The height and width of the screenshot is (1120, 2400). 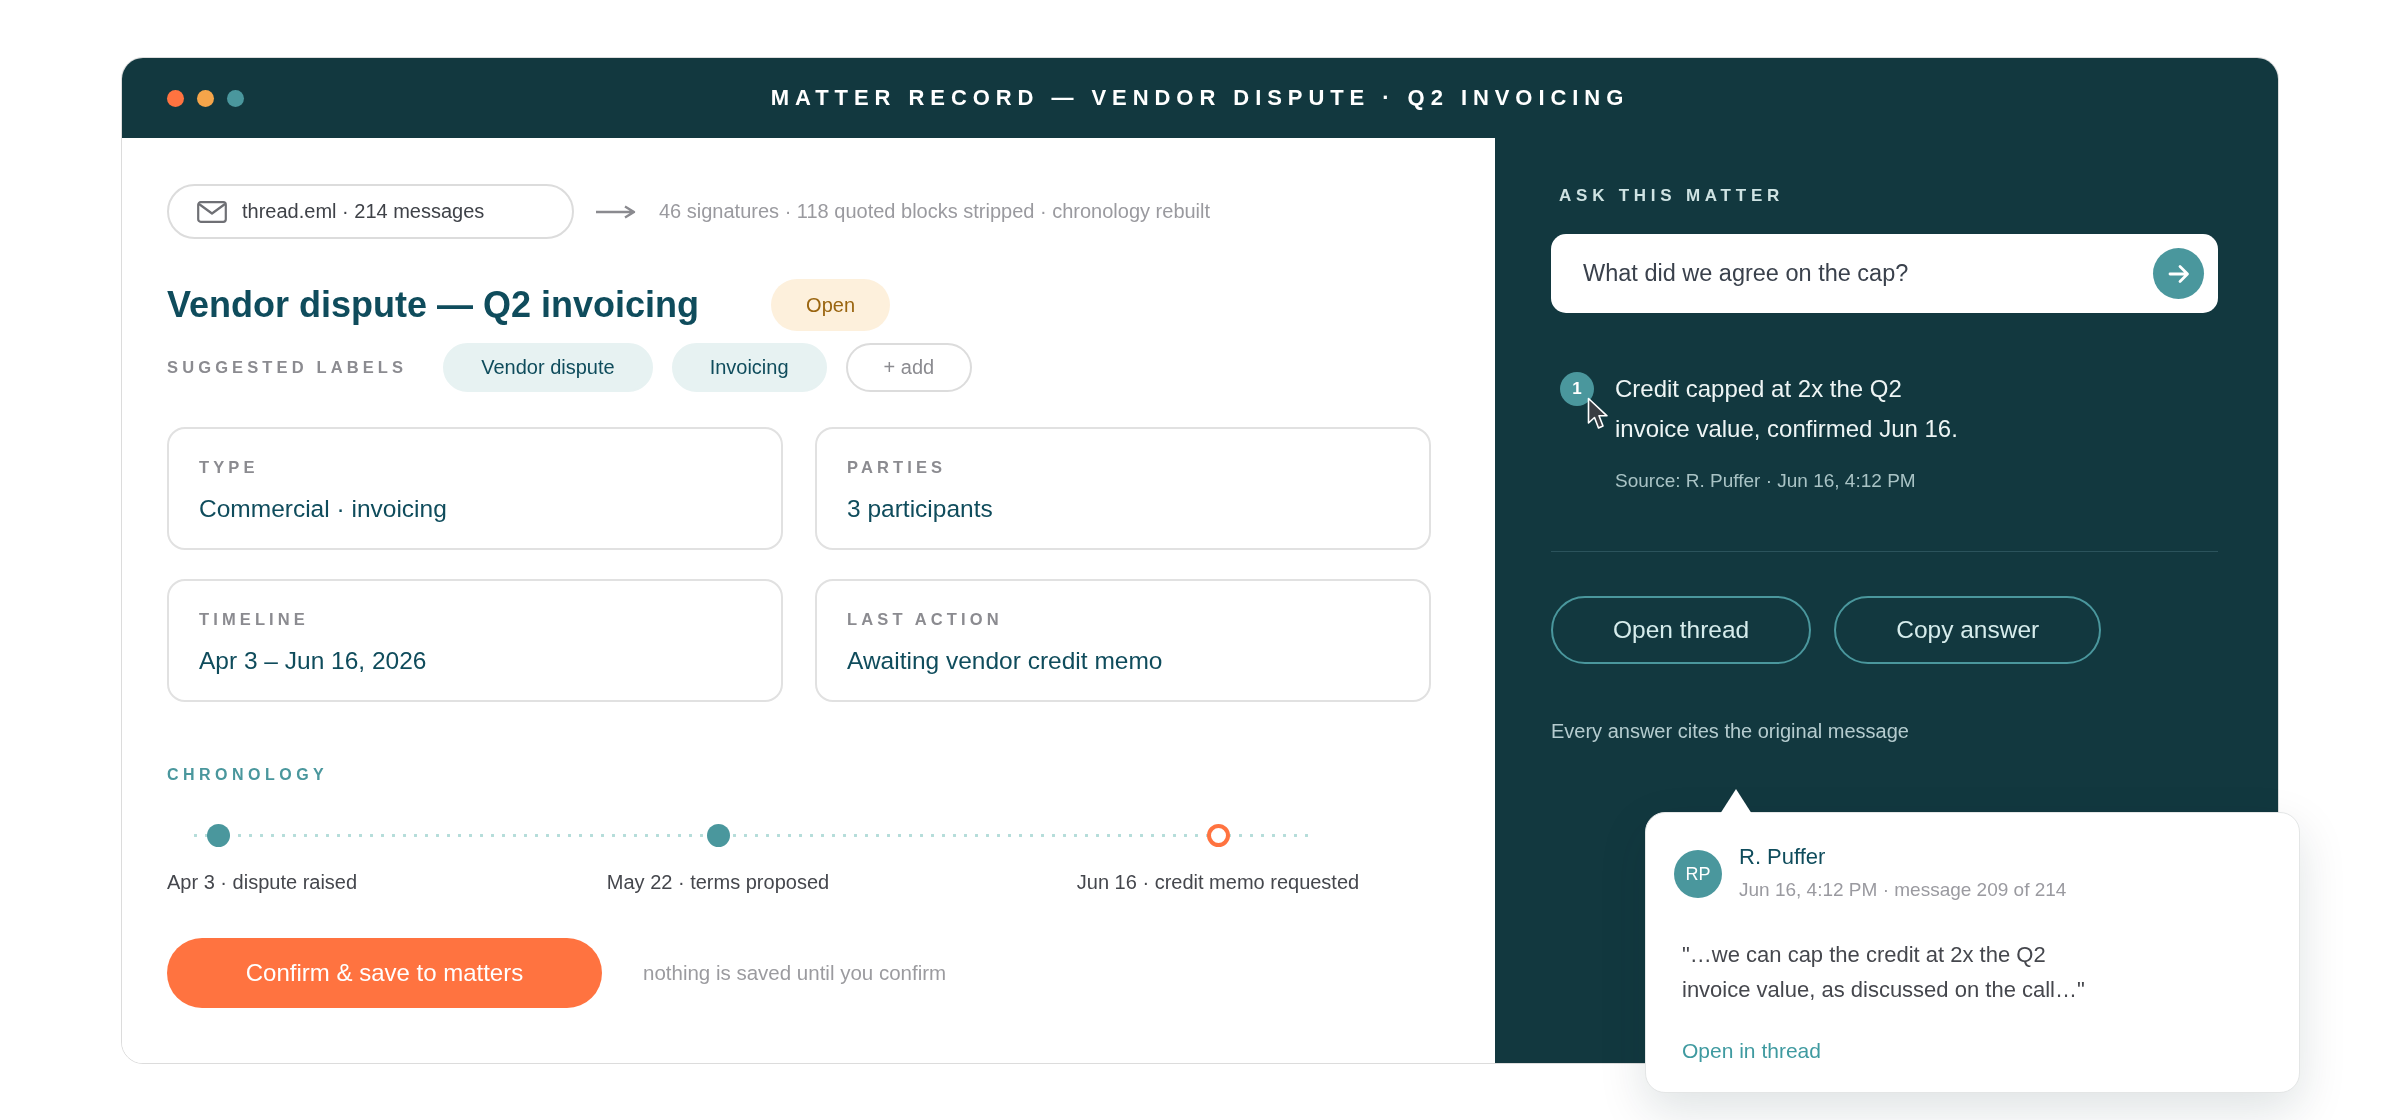 What do you see at coordinates (235, 98) in the screenshot?
I see `window-zoom-icon` at bounding box center [235, 98].